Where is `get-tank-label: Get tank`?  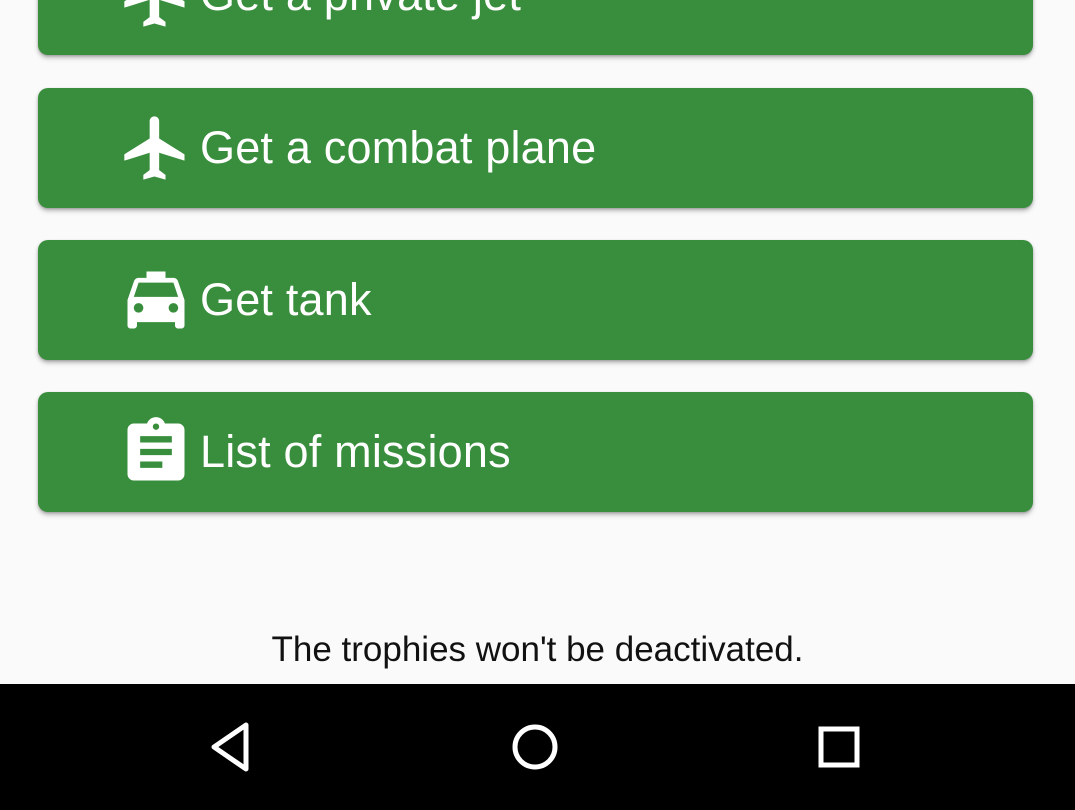 get-tank-label: Get tank is located at coordinates (286, 299).